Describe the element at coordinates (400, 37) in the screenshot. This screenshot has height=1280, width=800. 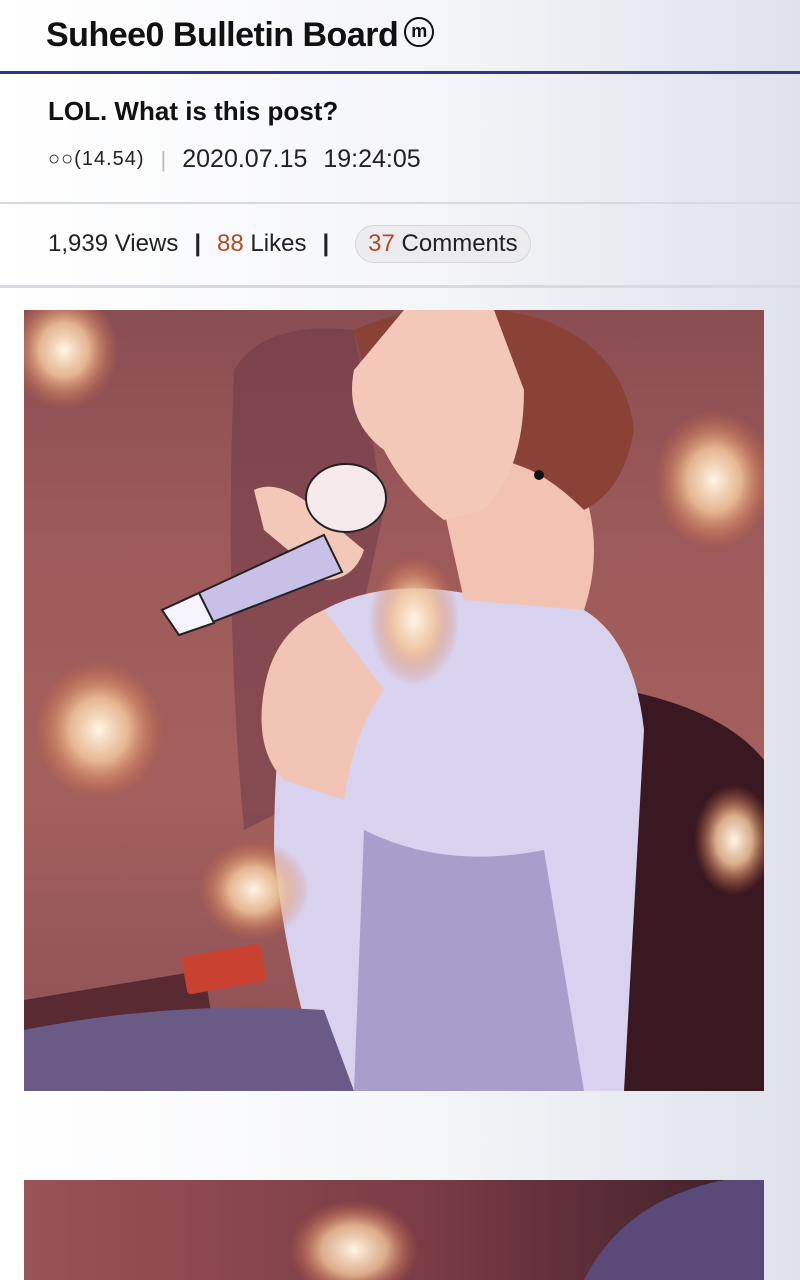
I see `board-header: Suhee0 Bulletin Board m` at that location.